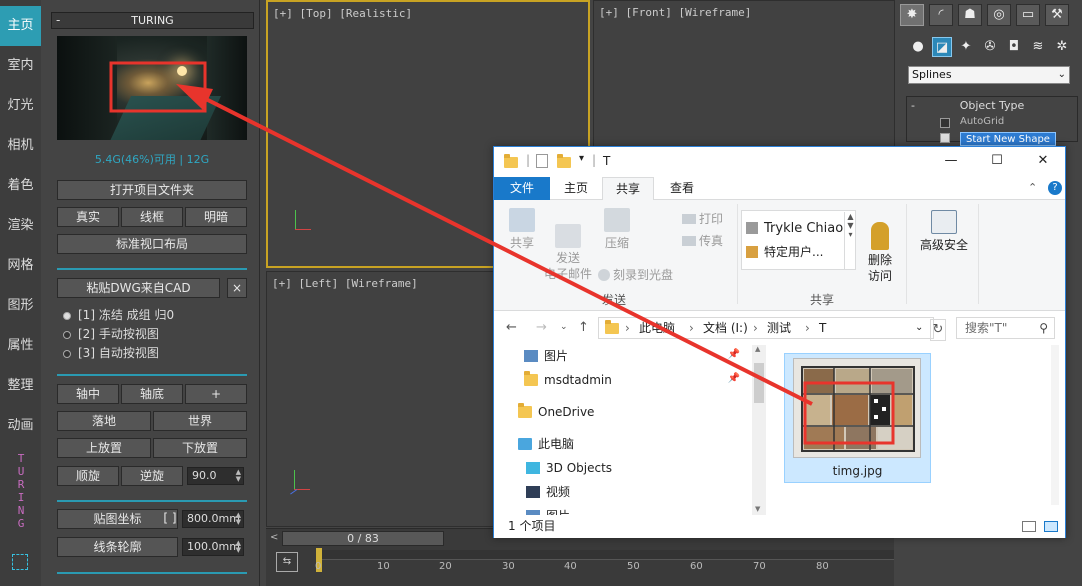 The height and width of the screenshot is (586, 1082). Describe the element at coordinates (88, 394) in the screenshot. I see `pivot-center-button: 轴中` at that location.